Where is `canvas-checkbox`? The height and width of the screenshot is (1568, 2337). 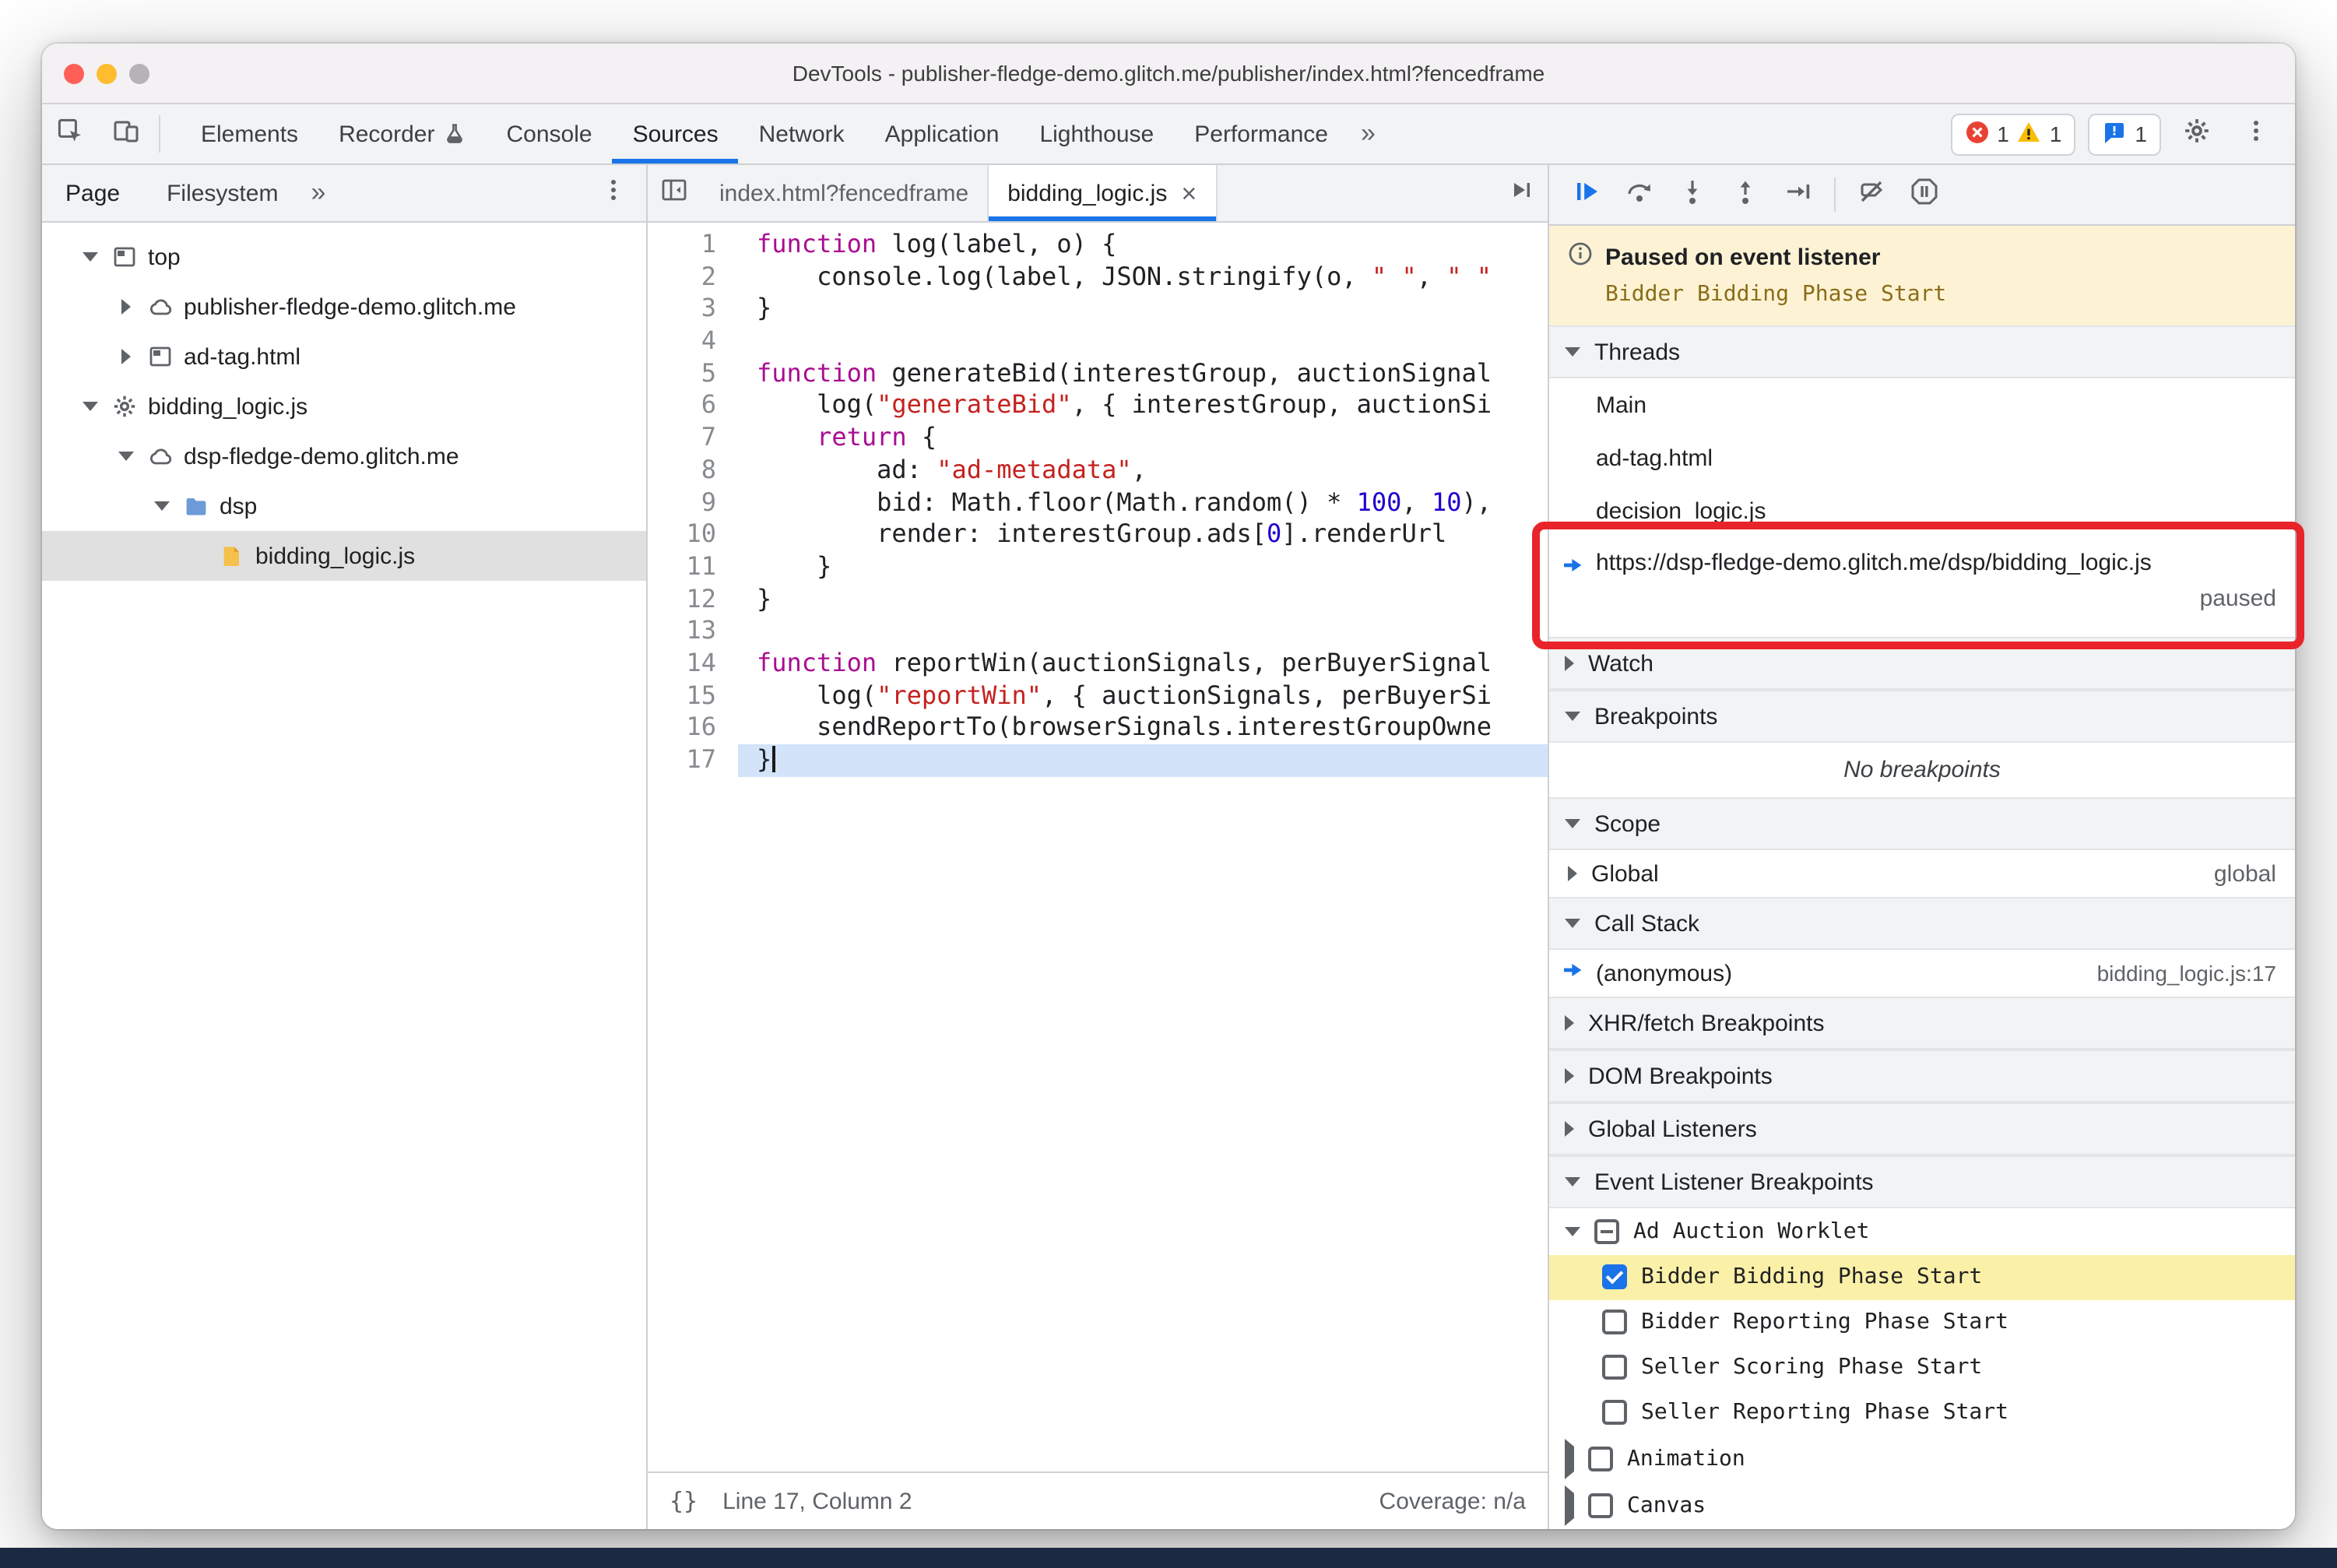 canvas-checkbox is located at coordinates (1601, 1505).